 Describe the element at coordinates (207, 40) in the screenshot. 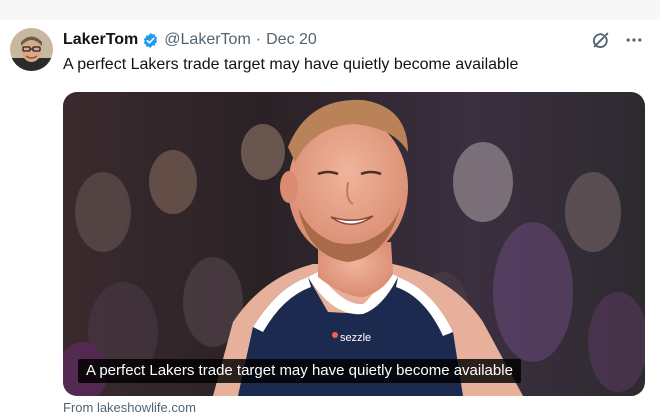

I see `author-handle: @LakerTom` at that location.